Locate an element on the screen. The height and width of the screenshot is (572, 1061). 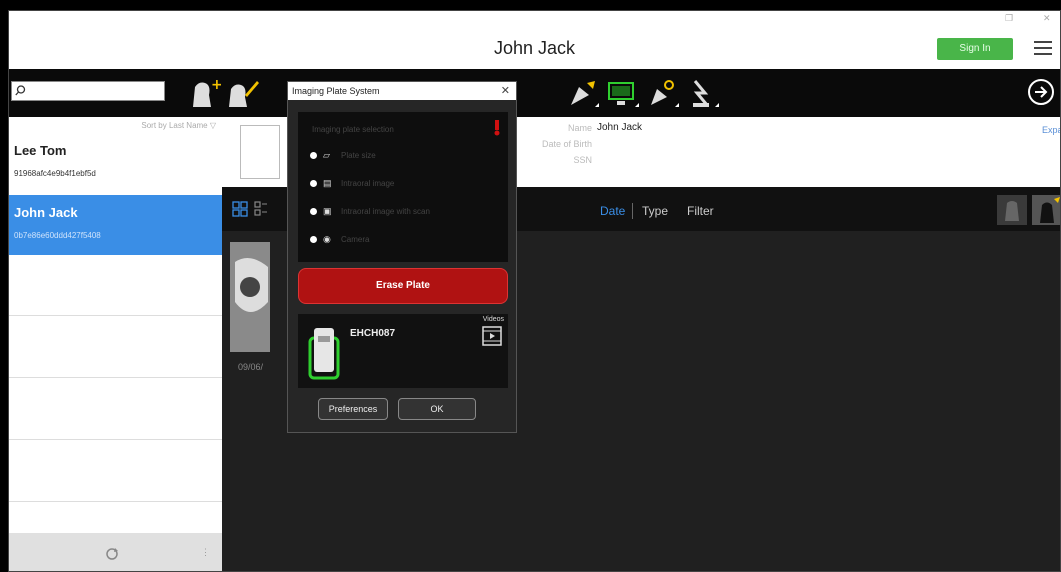
device-name: EHCH087 is located at coordinates (373, 333).